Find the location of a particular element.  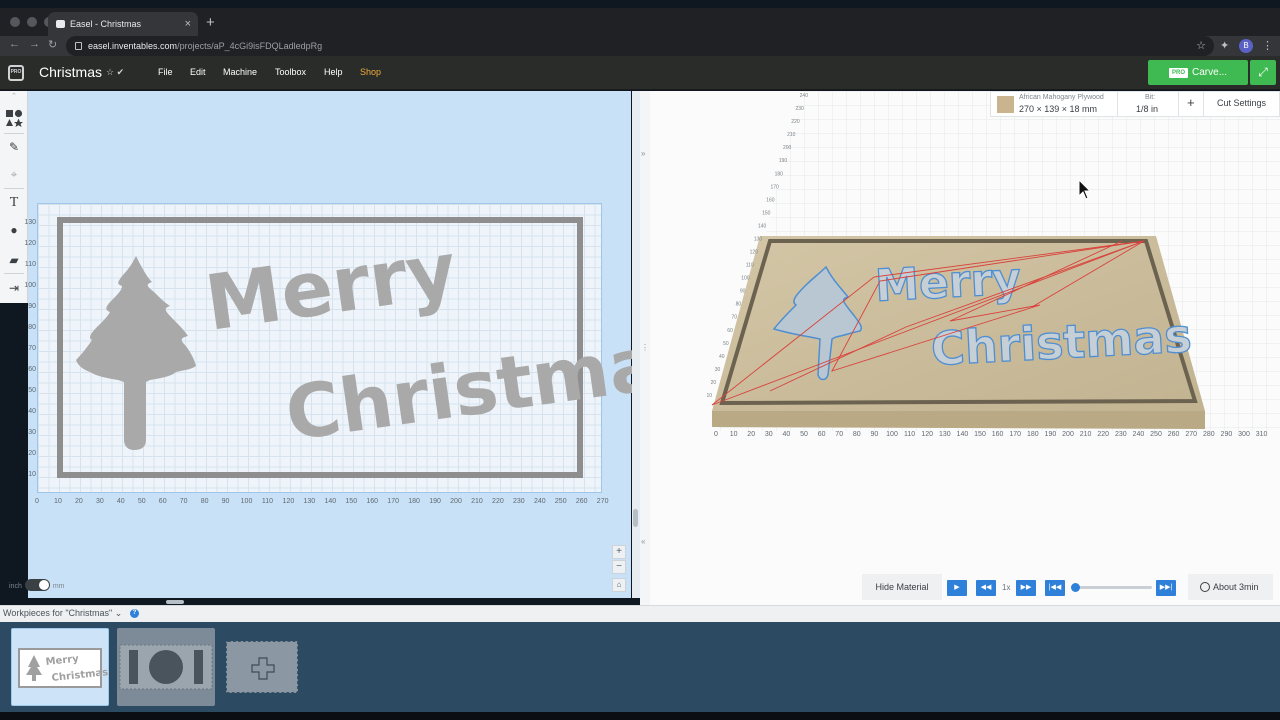

mouse-cursor-icon is located at coordinates (1085, 189).